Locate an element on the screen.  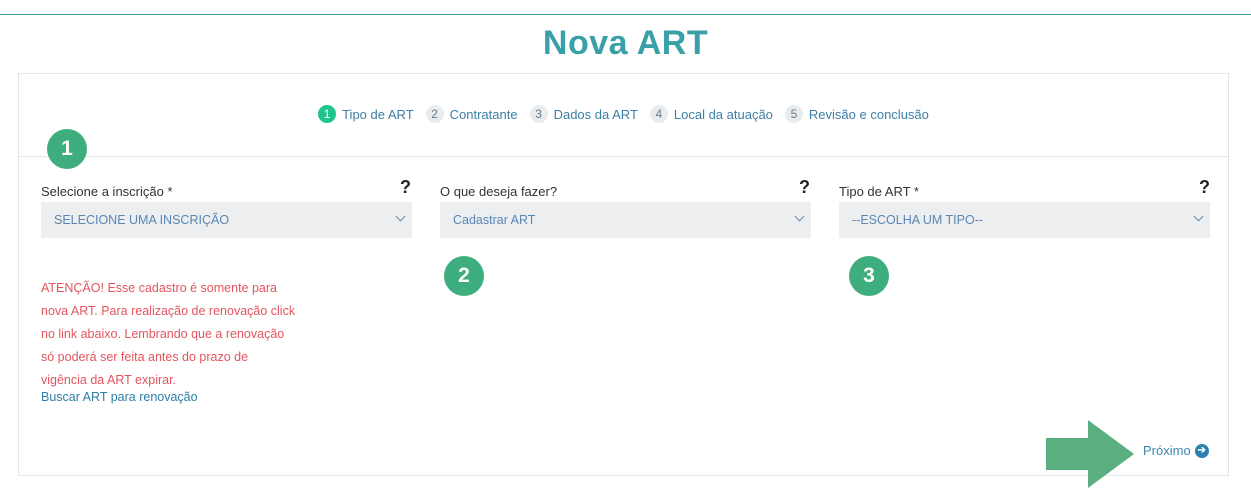
tipo-label: Tipo de ART * is located at coordinates (879, 191).